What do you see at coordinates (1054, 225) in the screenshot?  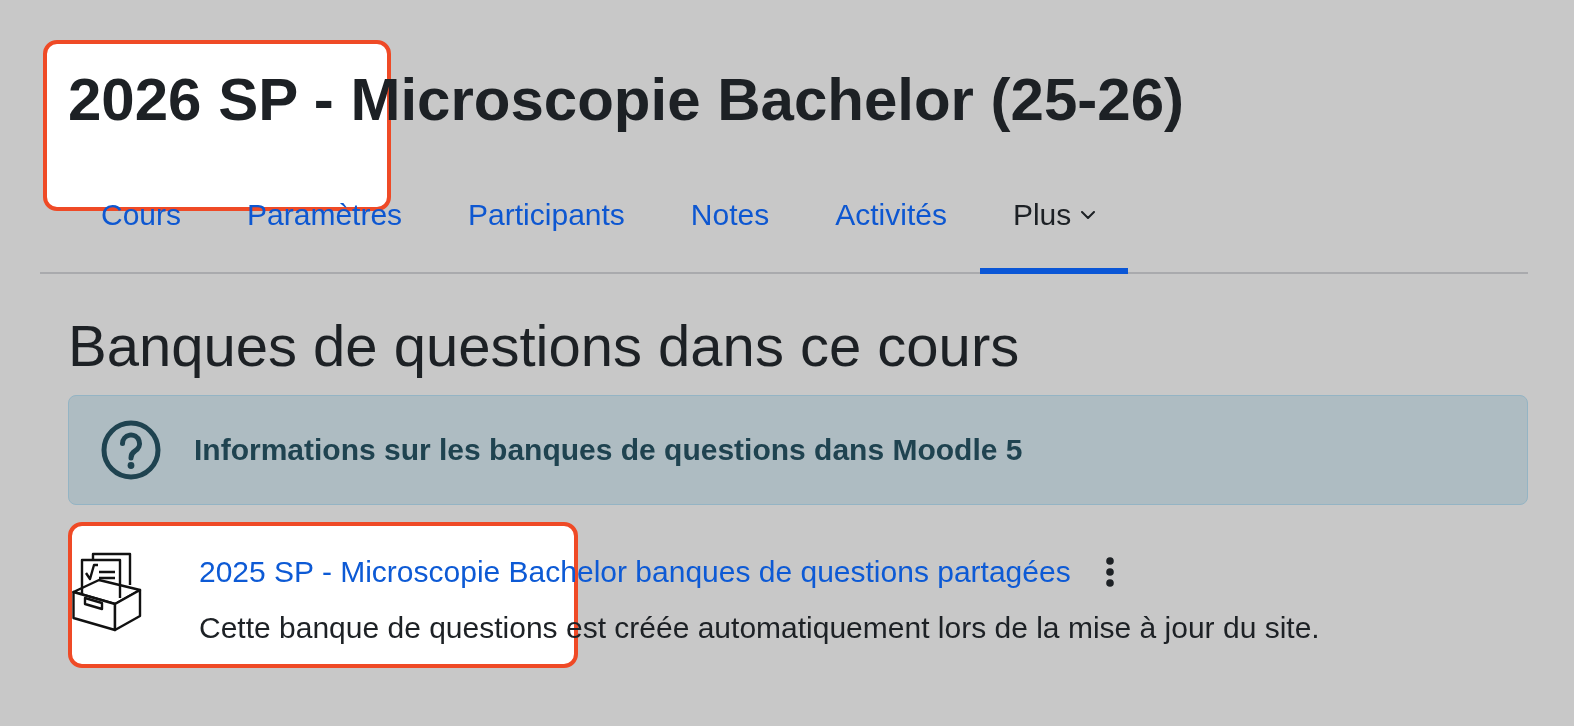 I see `nav-tab: Plus` at bounding box center [1054, 225].